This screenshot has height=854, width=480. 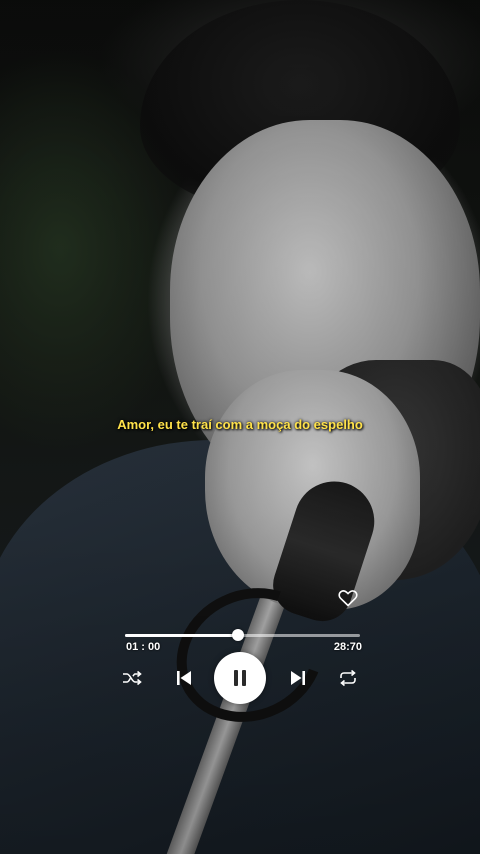 I want to click on shuffle-button, so click(x=132, y=678).